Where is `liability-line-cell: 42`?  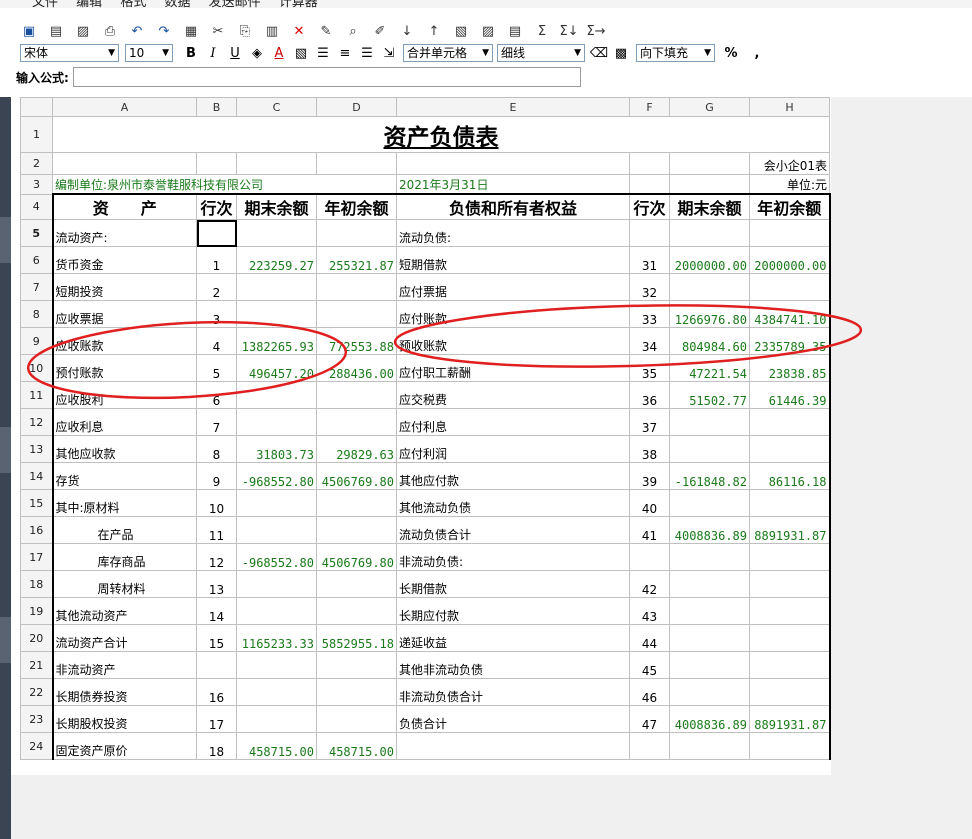 liability-line-cell: 42 is located at coordinates (649, 584).